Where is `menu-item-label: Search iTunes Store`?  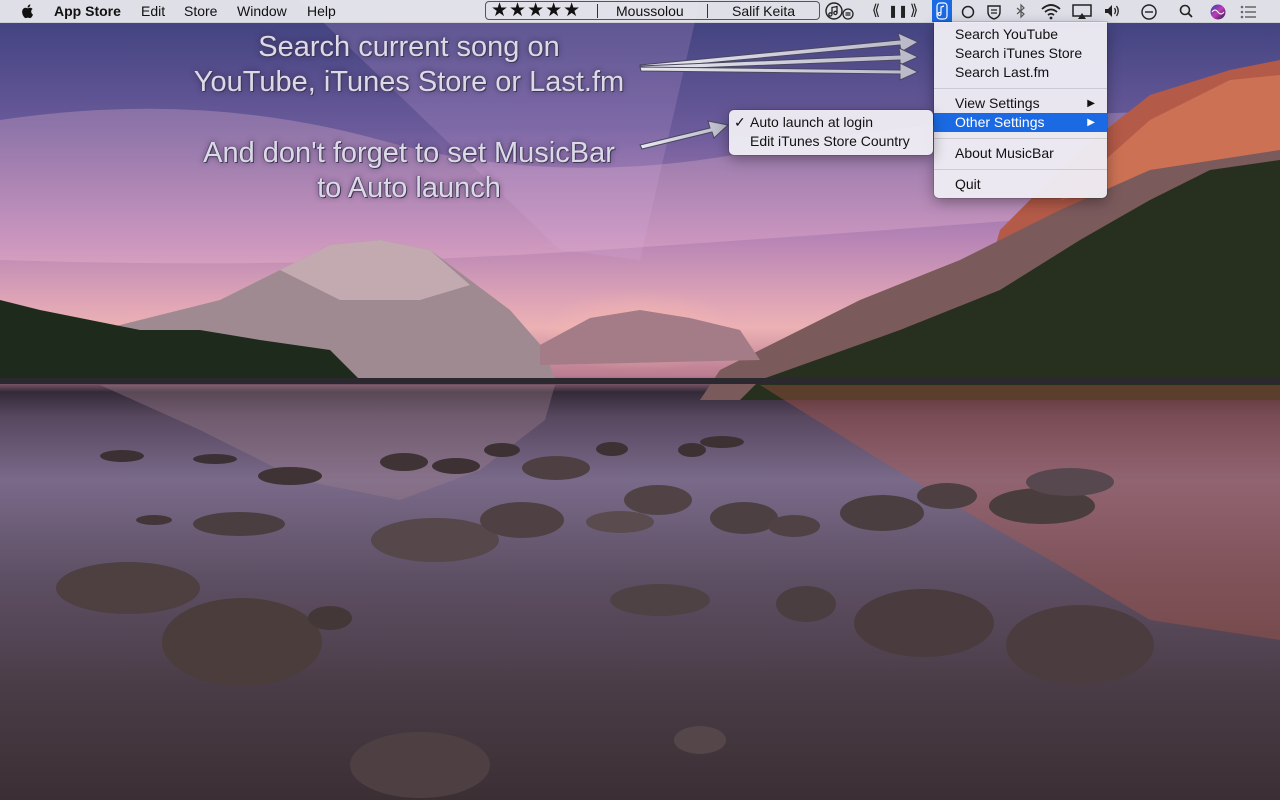 menu-item-label: Search iTunes Store is located at coordinates (1019, 53).